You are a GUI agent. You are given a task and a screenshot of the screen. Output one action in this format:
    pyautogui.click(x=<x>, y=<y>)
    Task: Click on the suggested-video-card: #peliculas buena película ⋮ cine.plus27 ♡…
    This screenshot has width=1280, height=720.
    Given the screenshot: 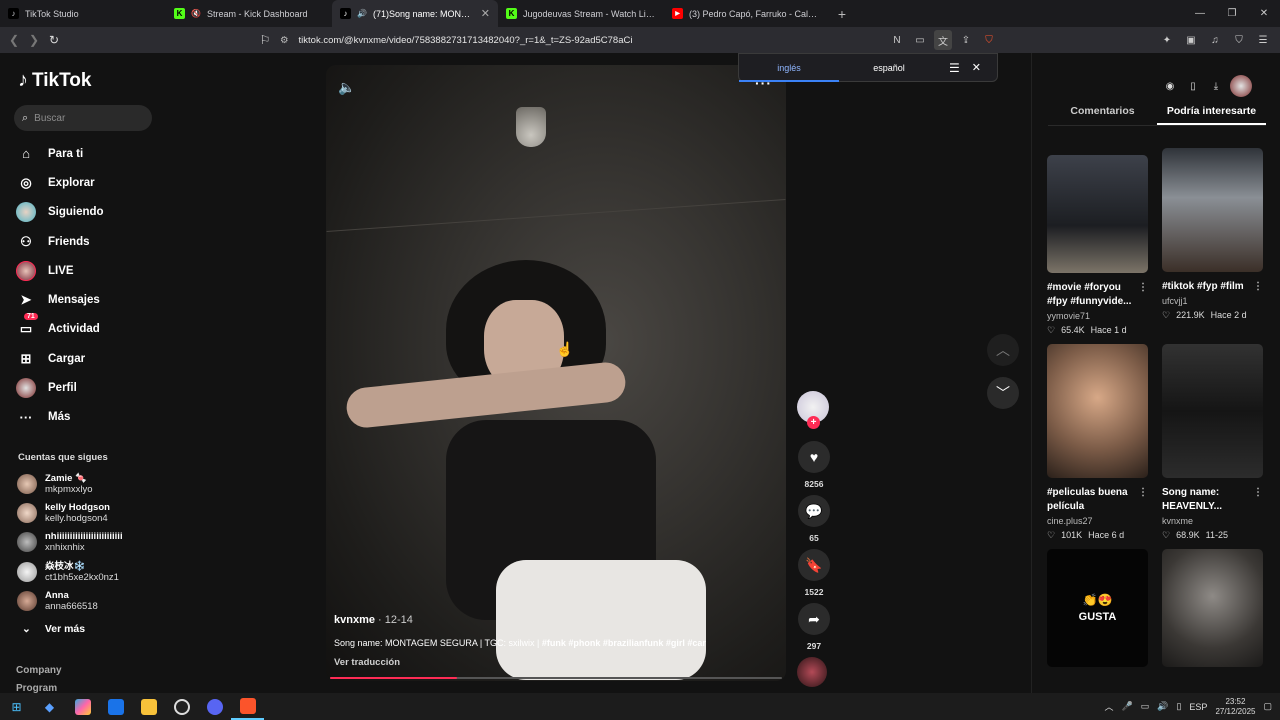 What is the action you would take?
    pyautogui.click(x=1097, y=442)
    